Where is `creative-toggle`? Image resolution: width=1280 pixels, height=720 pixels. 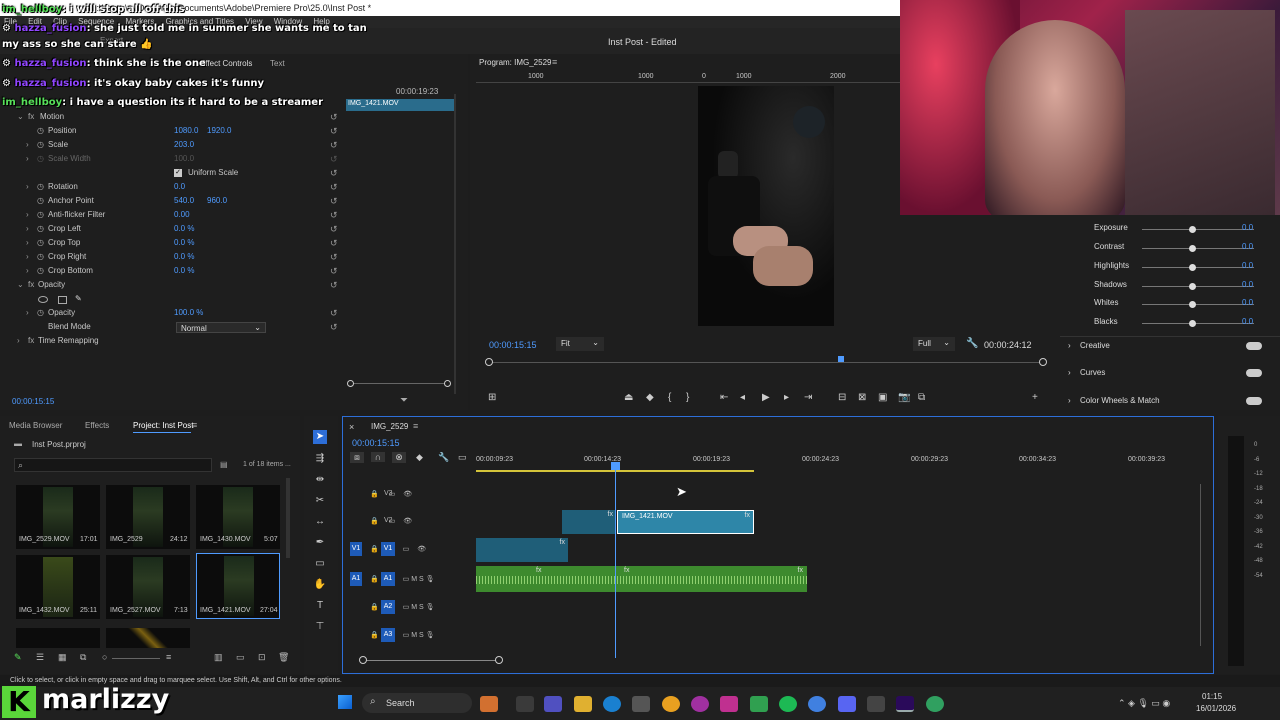
creative-toggle is located at coordinates (1254, 346).